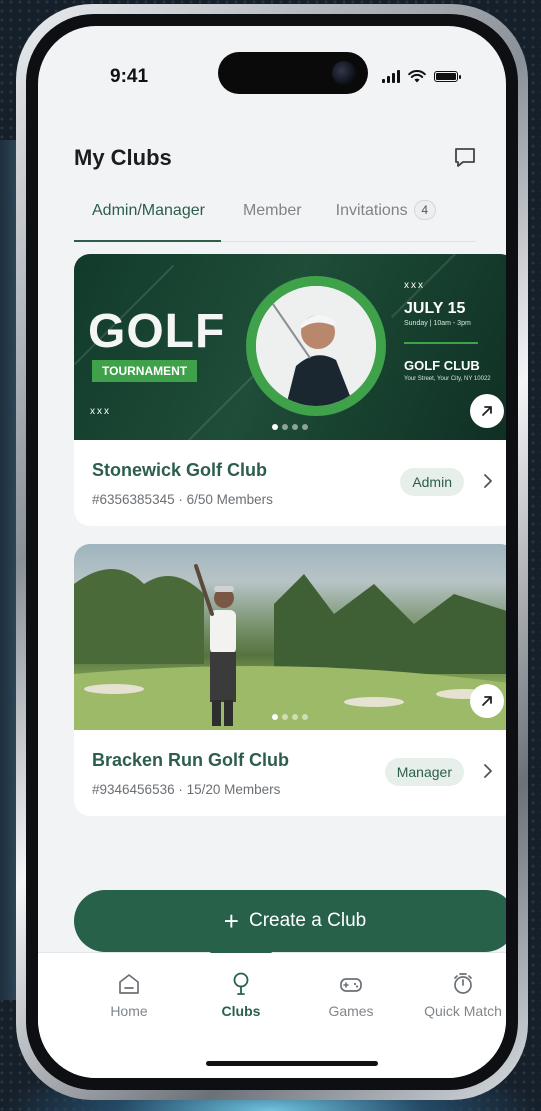  Describe the element at coordinates (129, 995) in the screenshot. I see `nav-item-home: Home` at that location.